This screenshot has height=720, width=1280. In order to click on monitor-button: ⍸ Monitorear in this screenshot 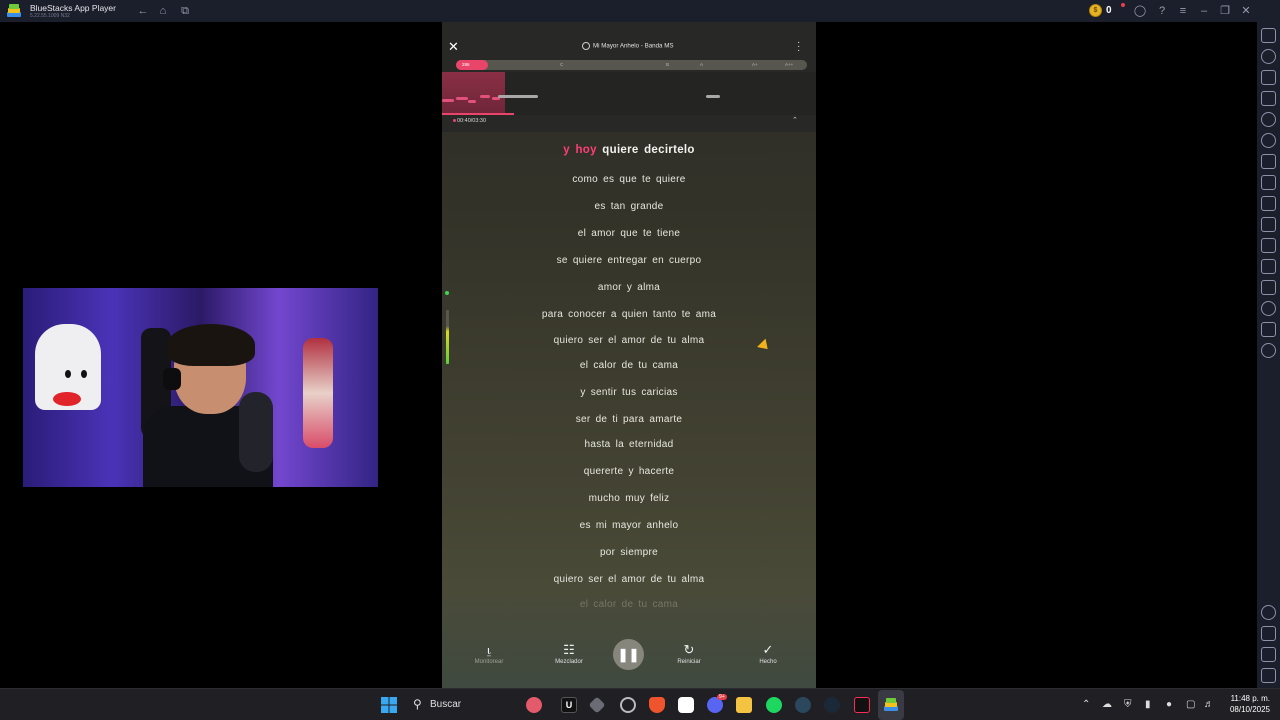, I will do `click(489, 653)`.